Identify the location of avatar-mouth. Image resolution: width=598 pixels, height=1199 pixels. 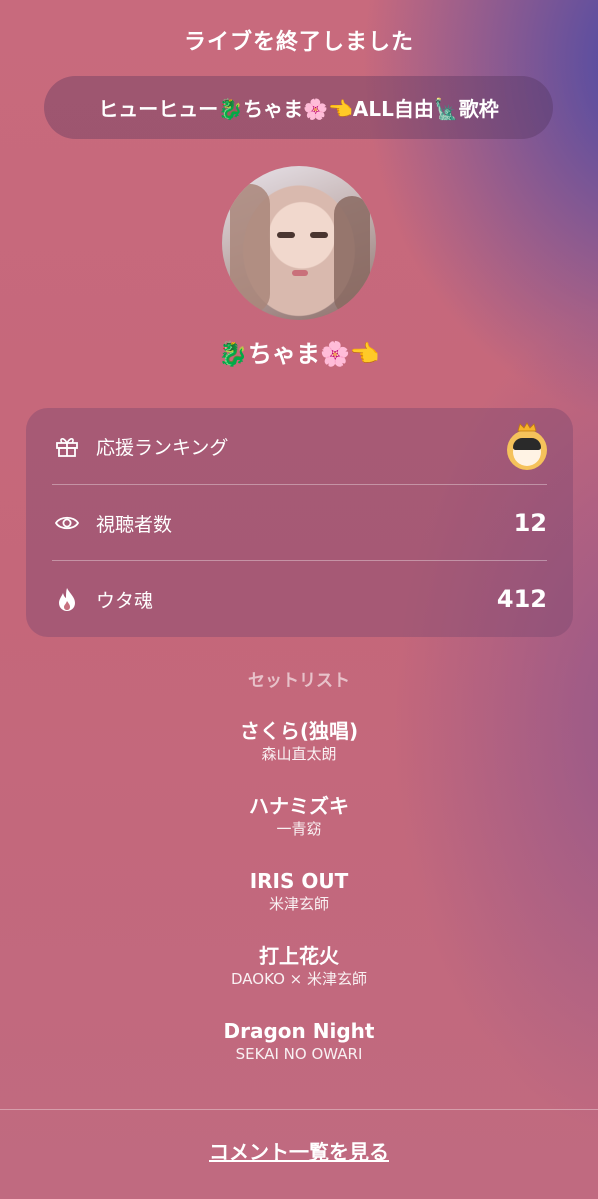
(300, 273).